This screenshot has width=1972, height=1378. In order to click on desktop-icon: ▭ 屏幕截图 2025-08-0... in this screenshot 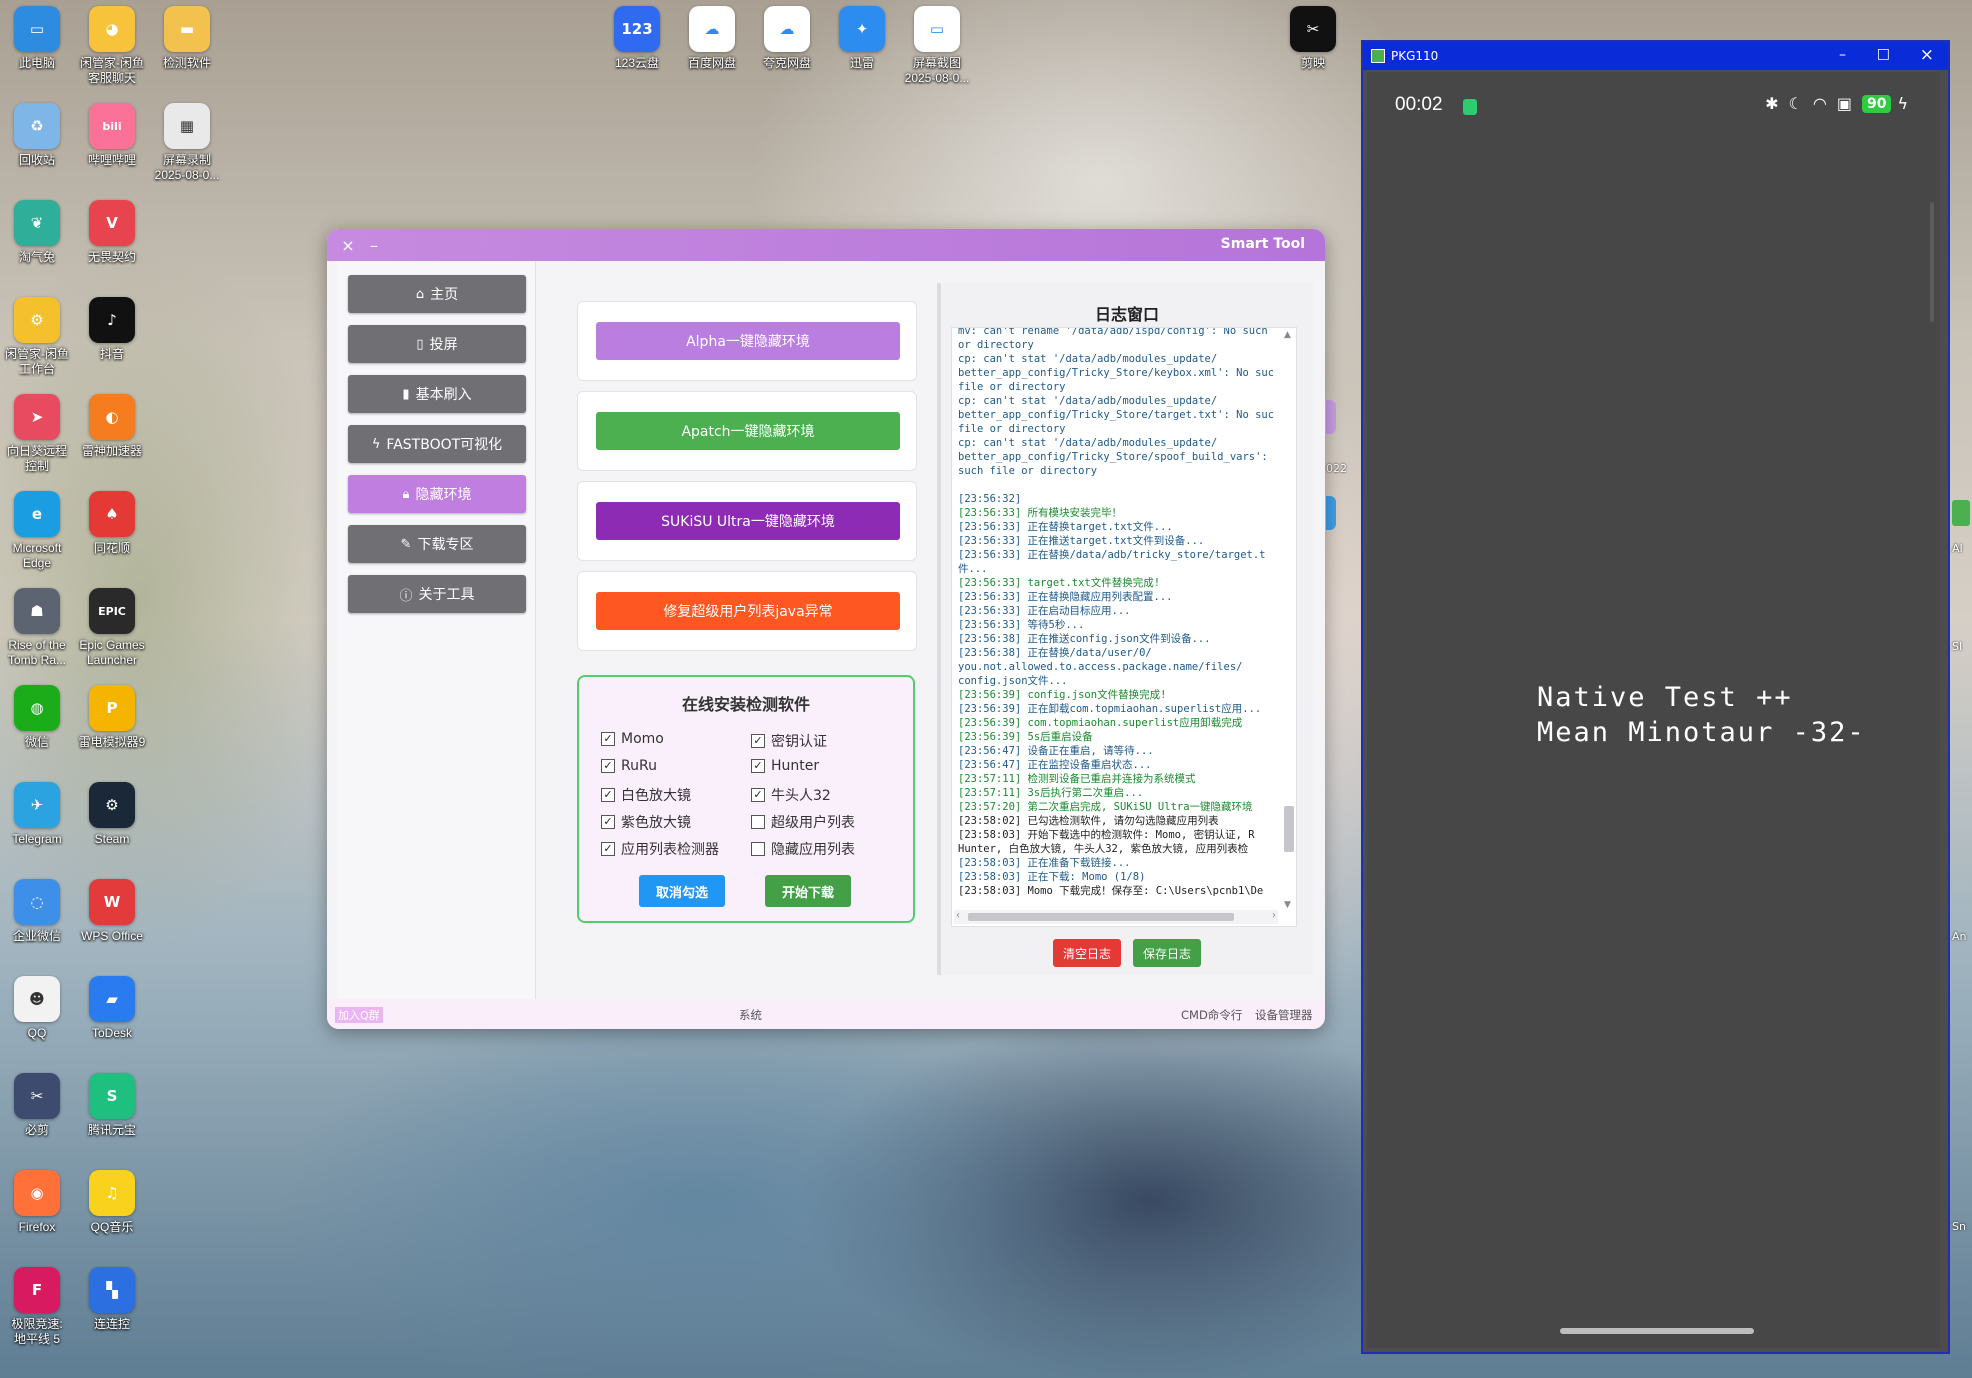, I will do `click(937, 46)`.